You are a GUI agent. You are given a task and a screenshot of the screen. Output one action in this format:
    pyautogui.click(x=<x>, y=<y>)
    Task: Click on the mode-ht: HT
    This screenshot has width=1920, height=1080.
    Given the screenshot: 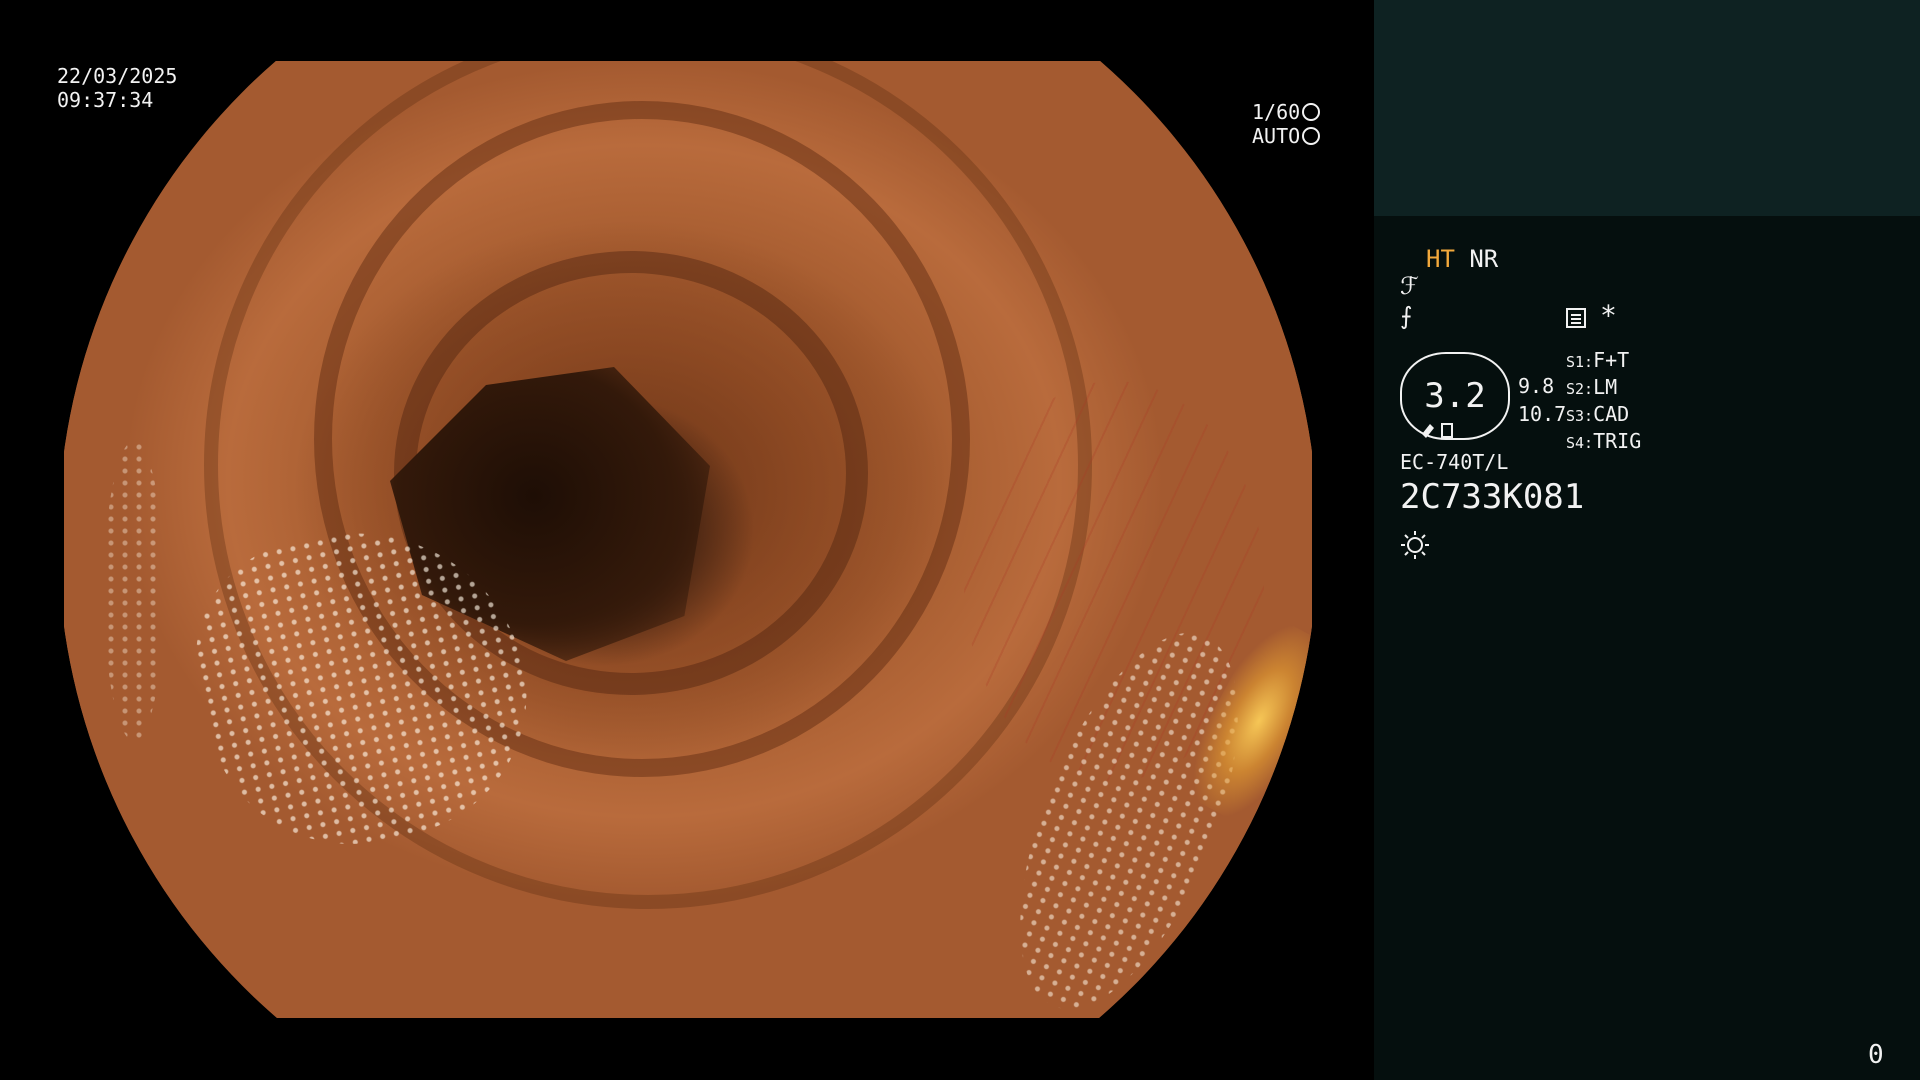 What is the action you would take?
    pyautogui.click(x=1440, y=259)
    